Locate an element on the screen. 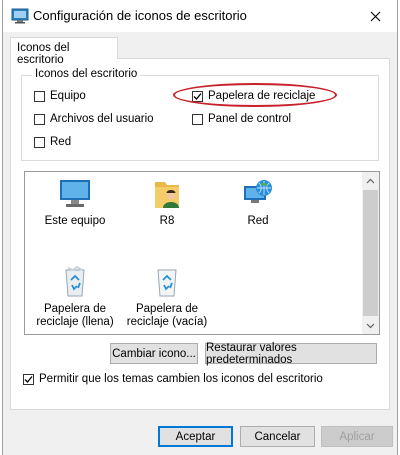  icon-item-papelera-llena: Papelera de reciclaje (llena) is located at coordinates (75, 296).